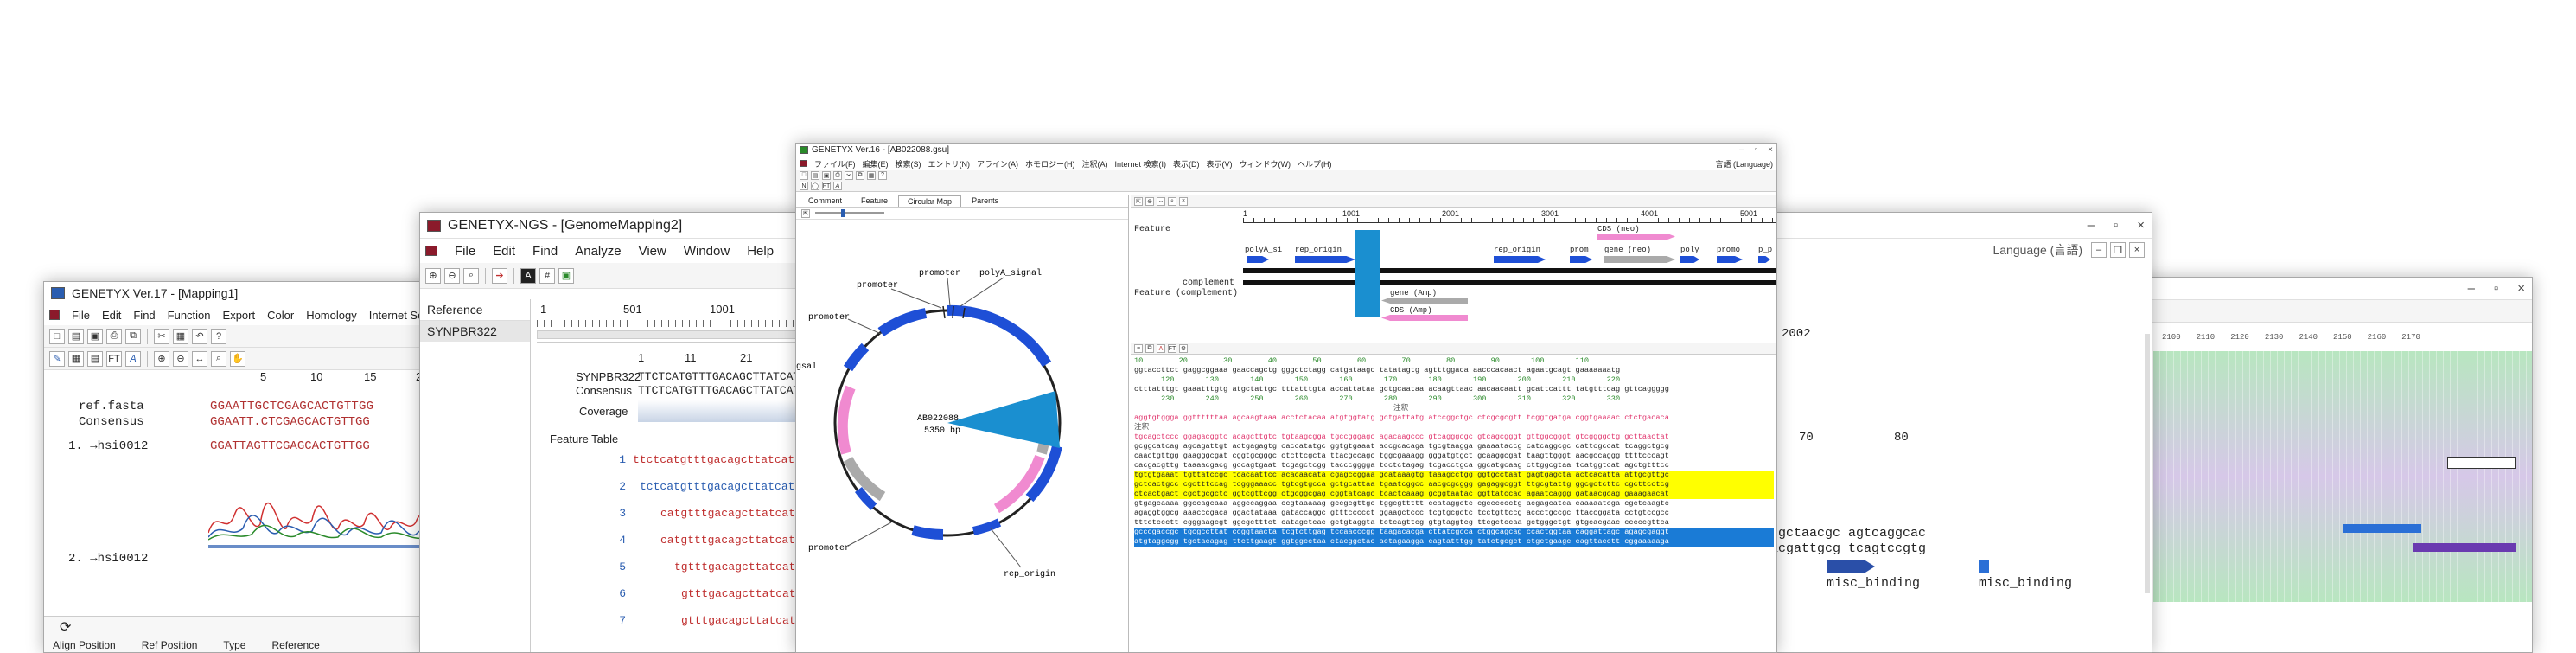  What do you see at coordinates (475, 331) in the screenshot?
I see `sidebar-item-synpbr322: SYNPBR322` at bounding box center [475, 331].